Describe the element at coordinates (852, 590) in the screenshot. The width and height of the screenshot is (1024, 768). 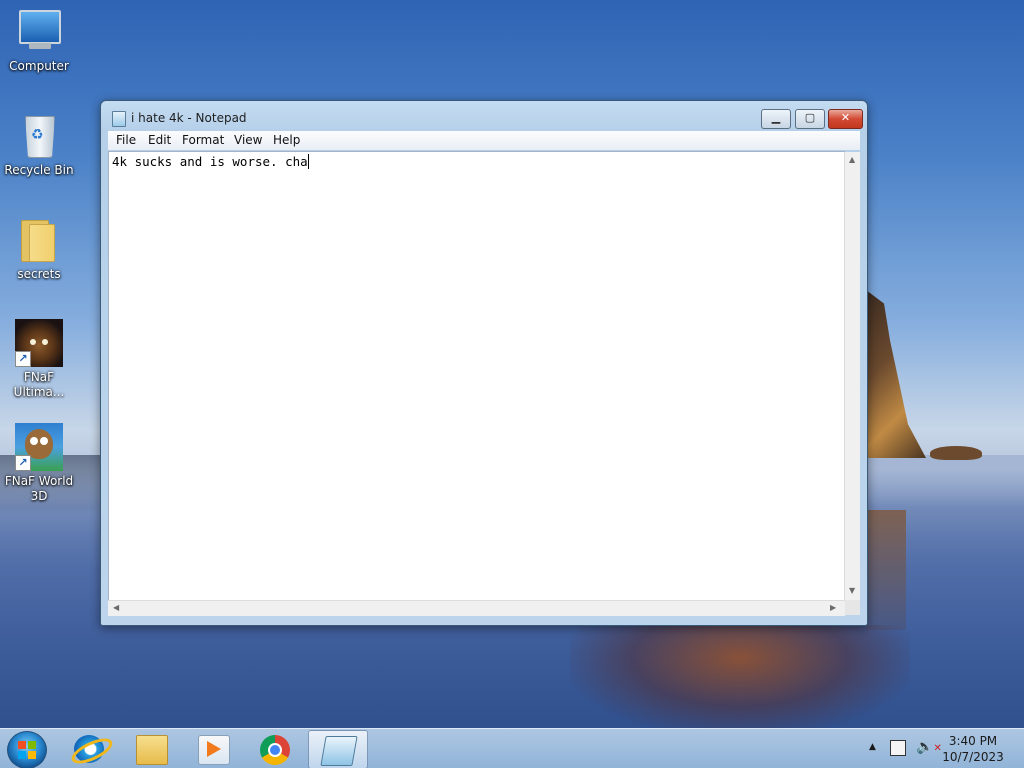
I see `scroll-down-icon: ▼` at that location.